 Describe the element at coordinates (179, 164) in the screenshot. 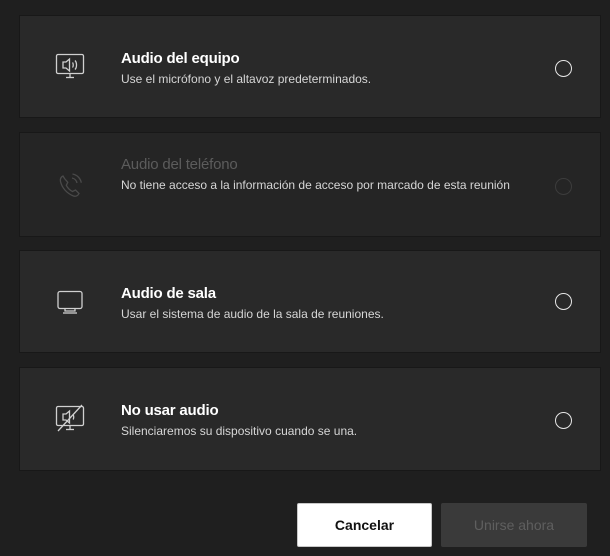

I see `option-title: Audio del teléfono` at that location.